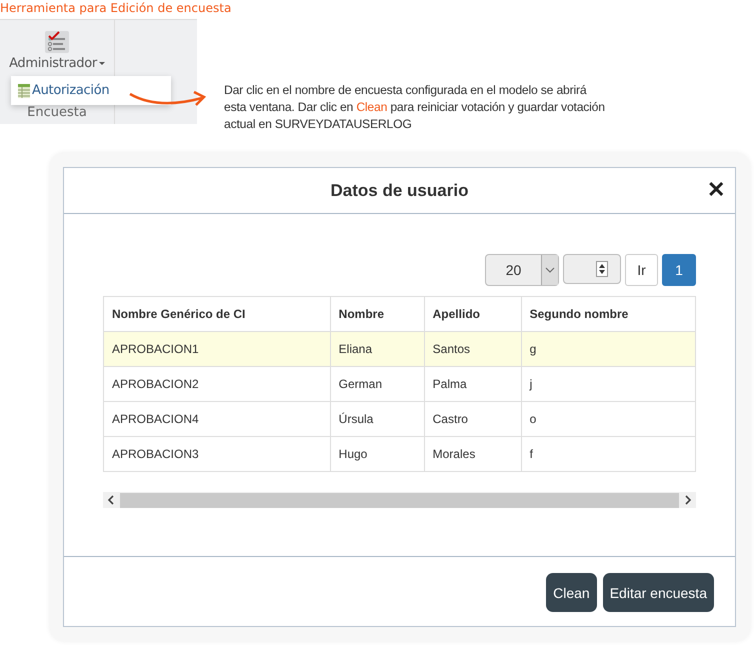 Image resolution: width=755 pixels, height=653 pixels. I want to click on page-number-field, so click(592, 269).